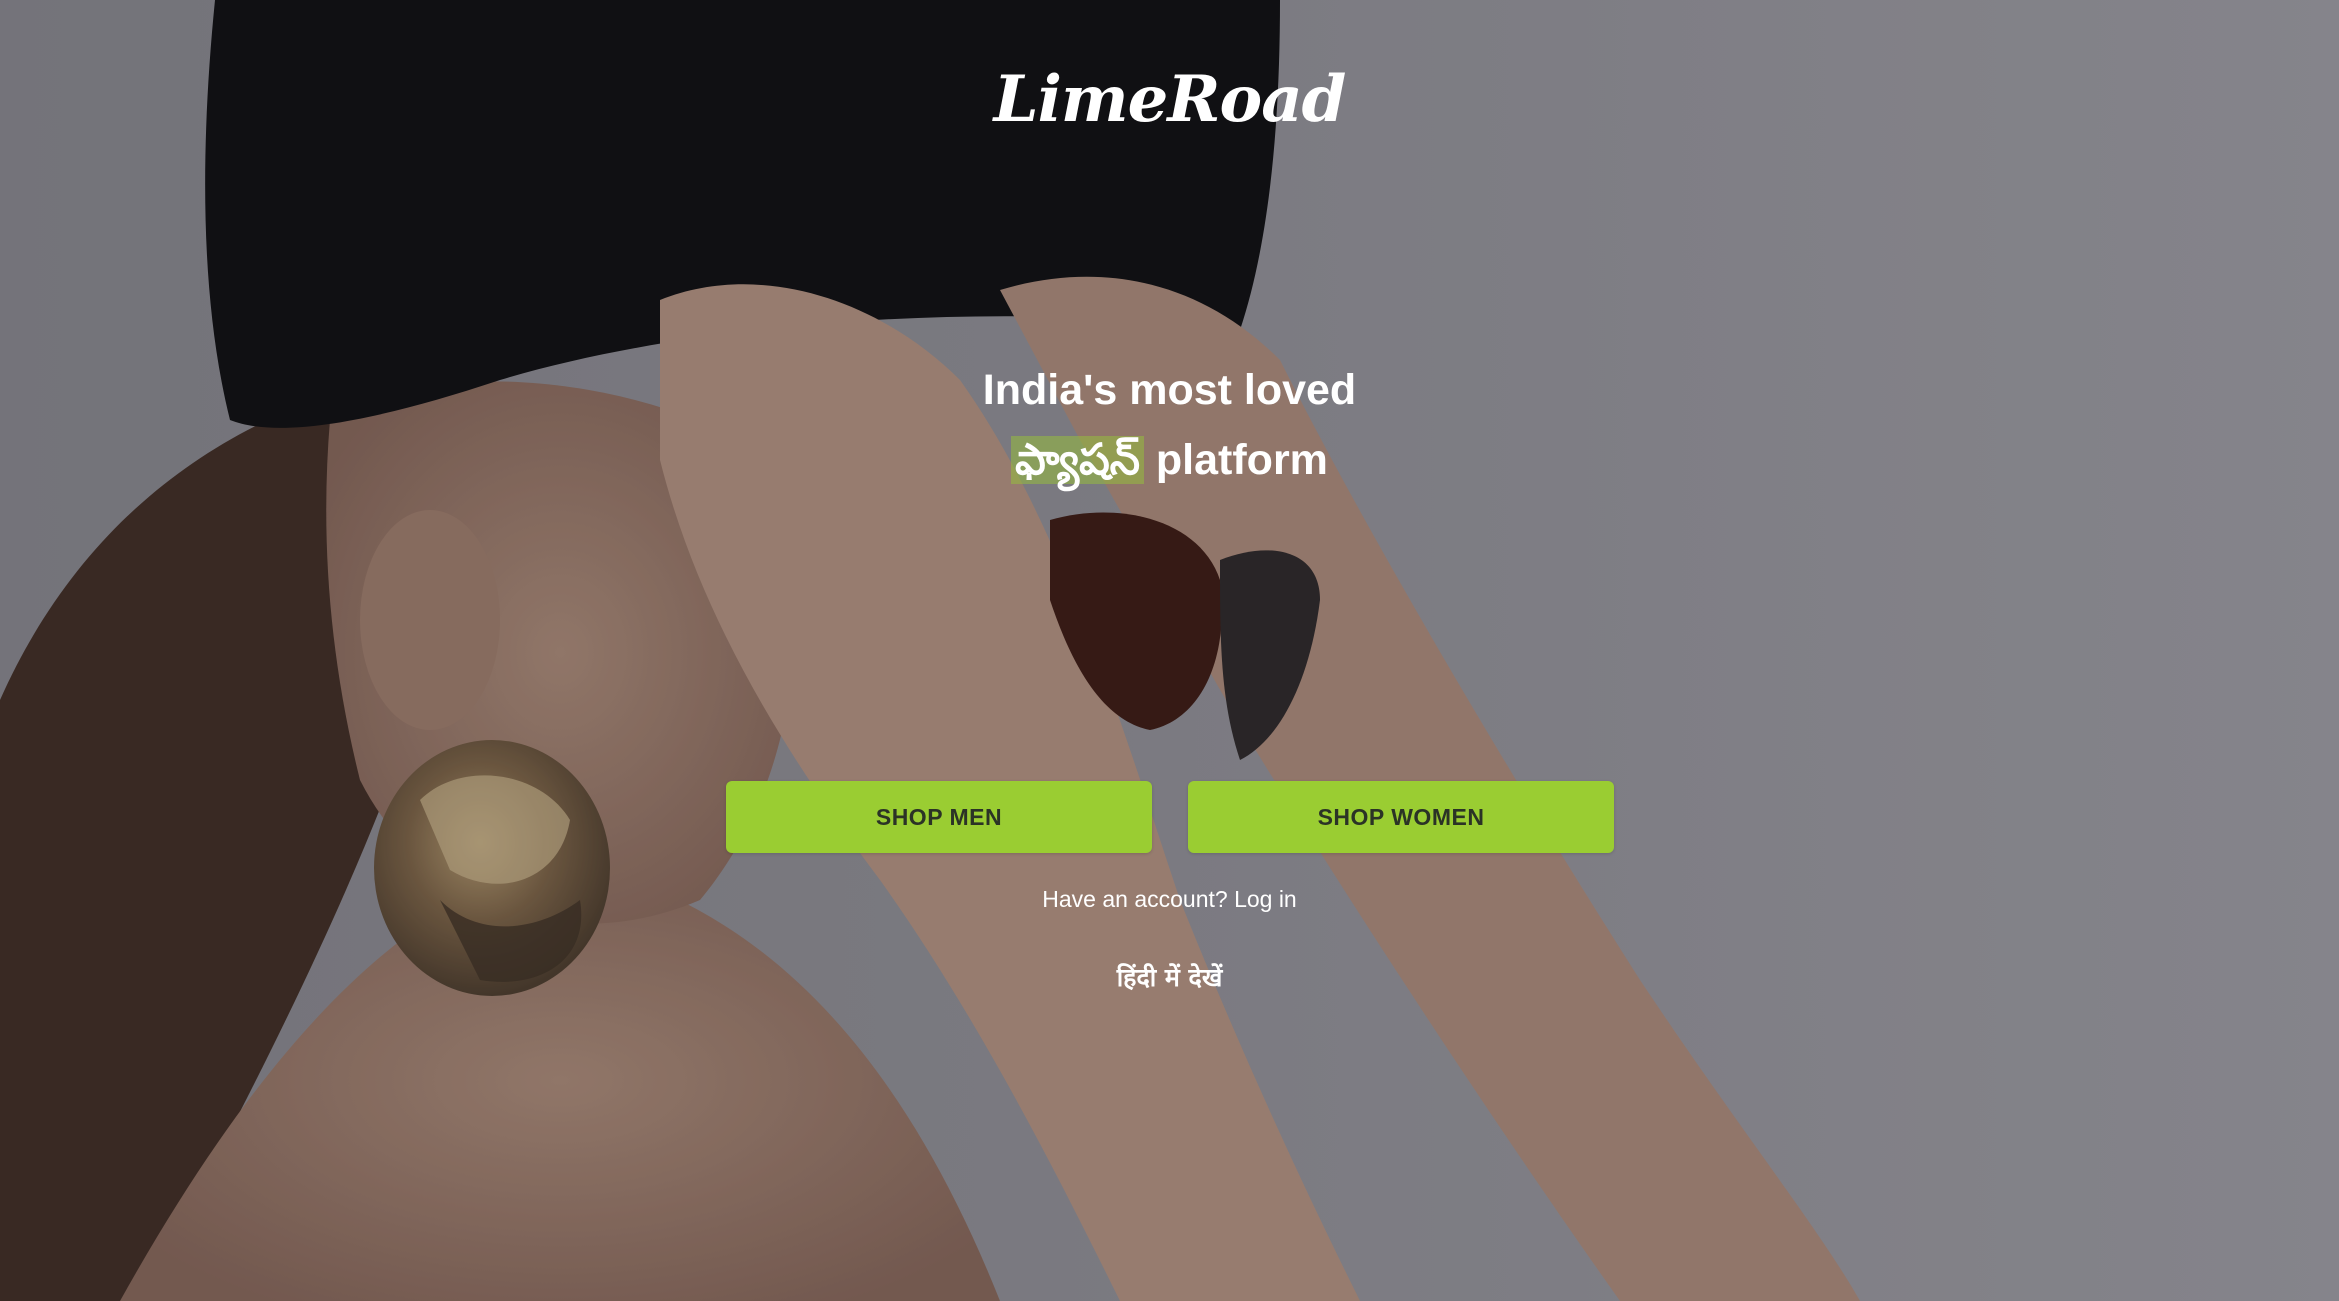 Image resolution: width=2339 pixels, height=1301 pixels. What do you see at coordinates (1077, 460) in the screenshot?
I see `tagline-rotating-word: ఫ్యాషన్` at bounding box center [1077, 460].